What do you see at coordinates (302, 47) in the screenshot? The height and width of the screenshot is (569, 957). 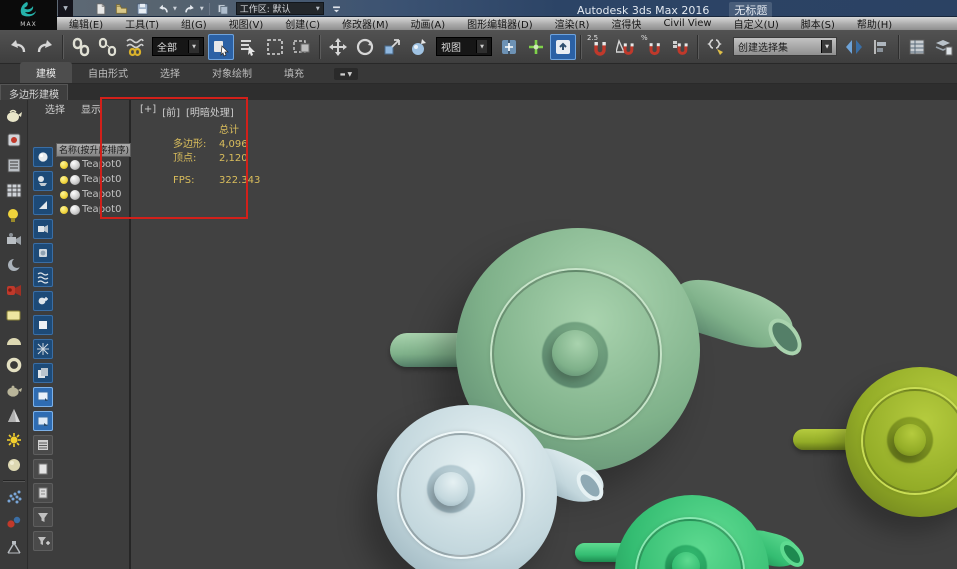 I see `window-crossing-toggle` at bounding box center [302, 47].